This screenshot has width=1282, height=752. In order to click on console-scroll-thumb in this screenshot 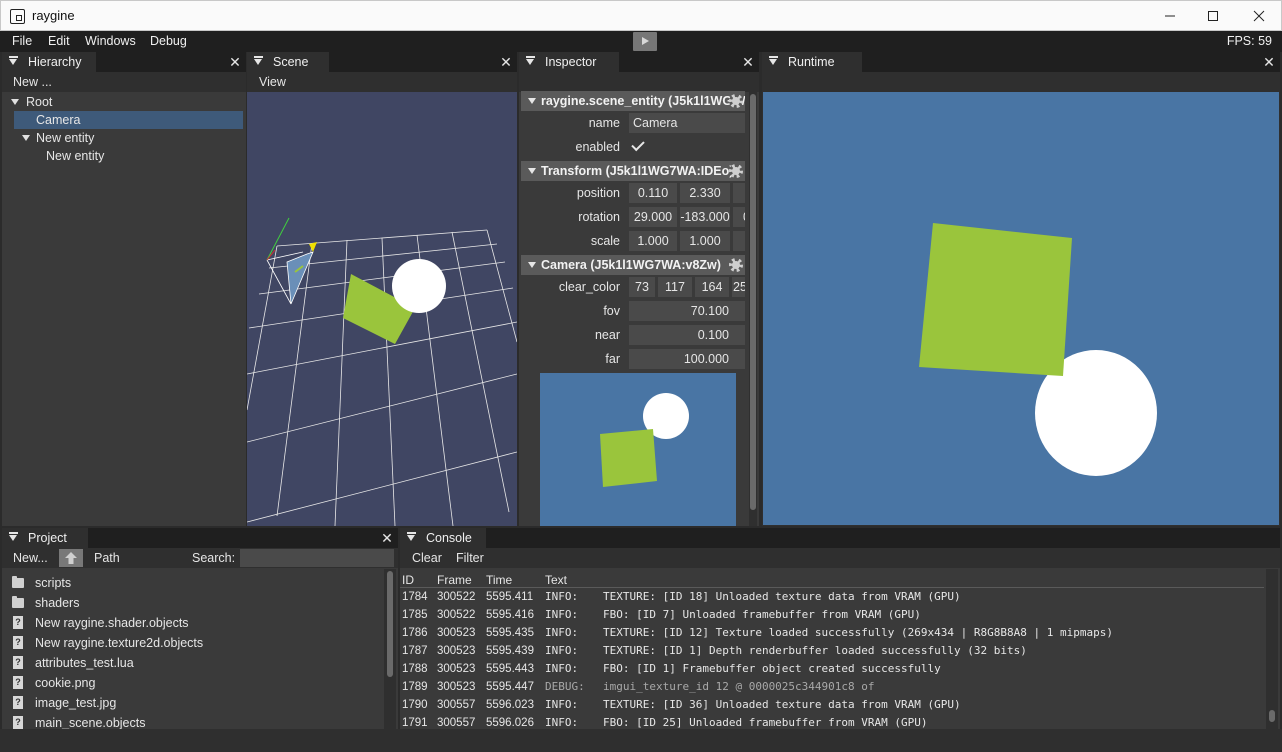, I will do `click(1272, 716)`.